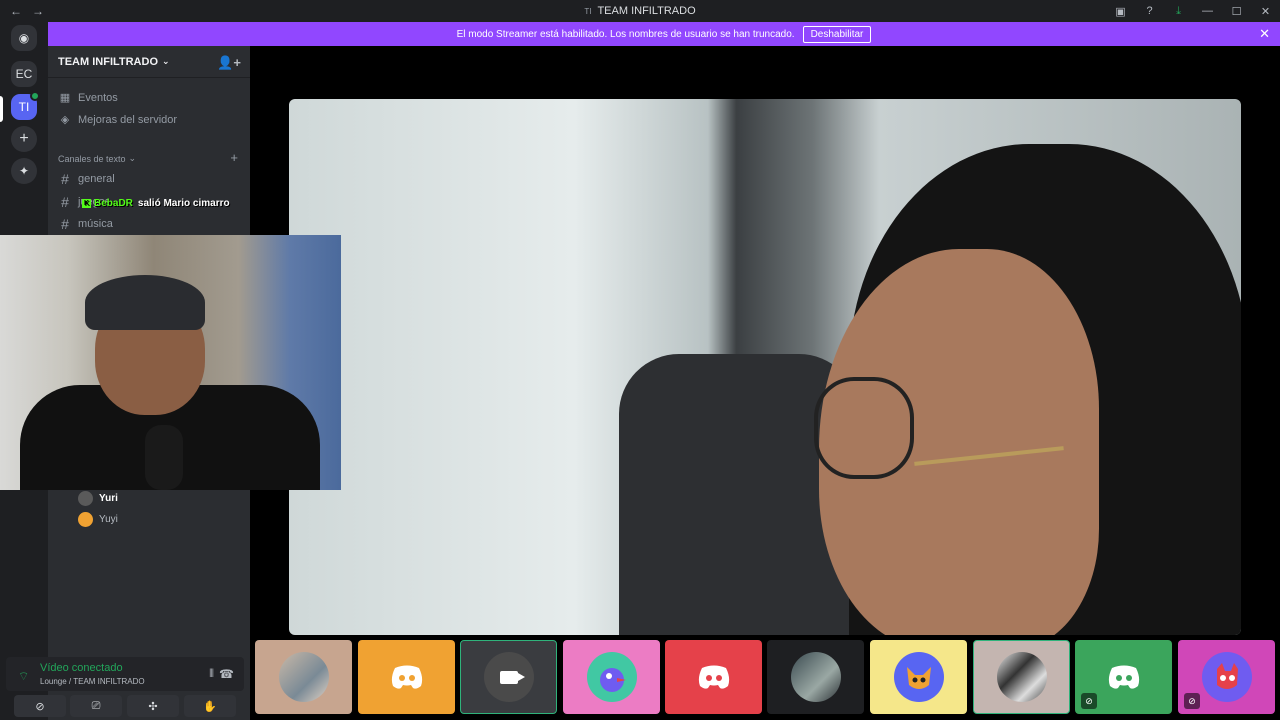 The image size is (1280, 720). Describe the element at coordinates (646, 11) in the screenshot. I see `window-title-text: TEAM INFILTRADO` at that location.